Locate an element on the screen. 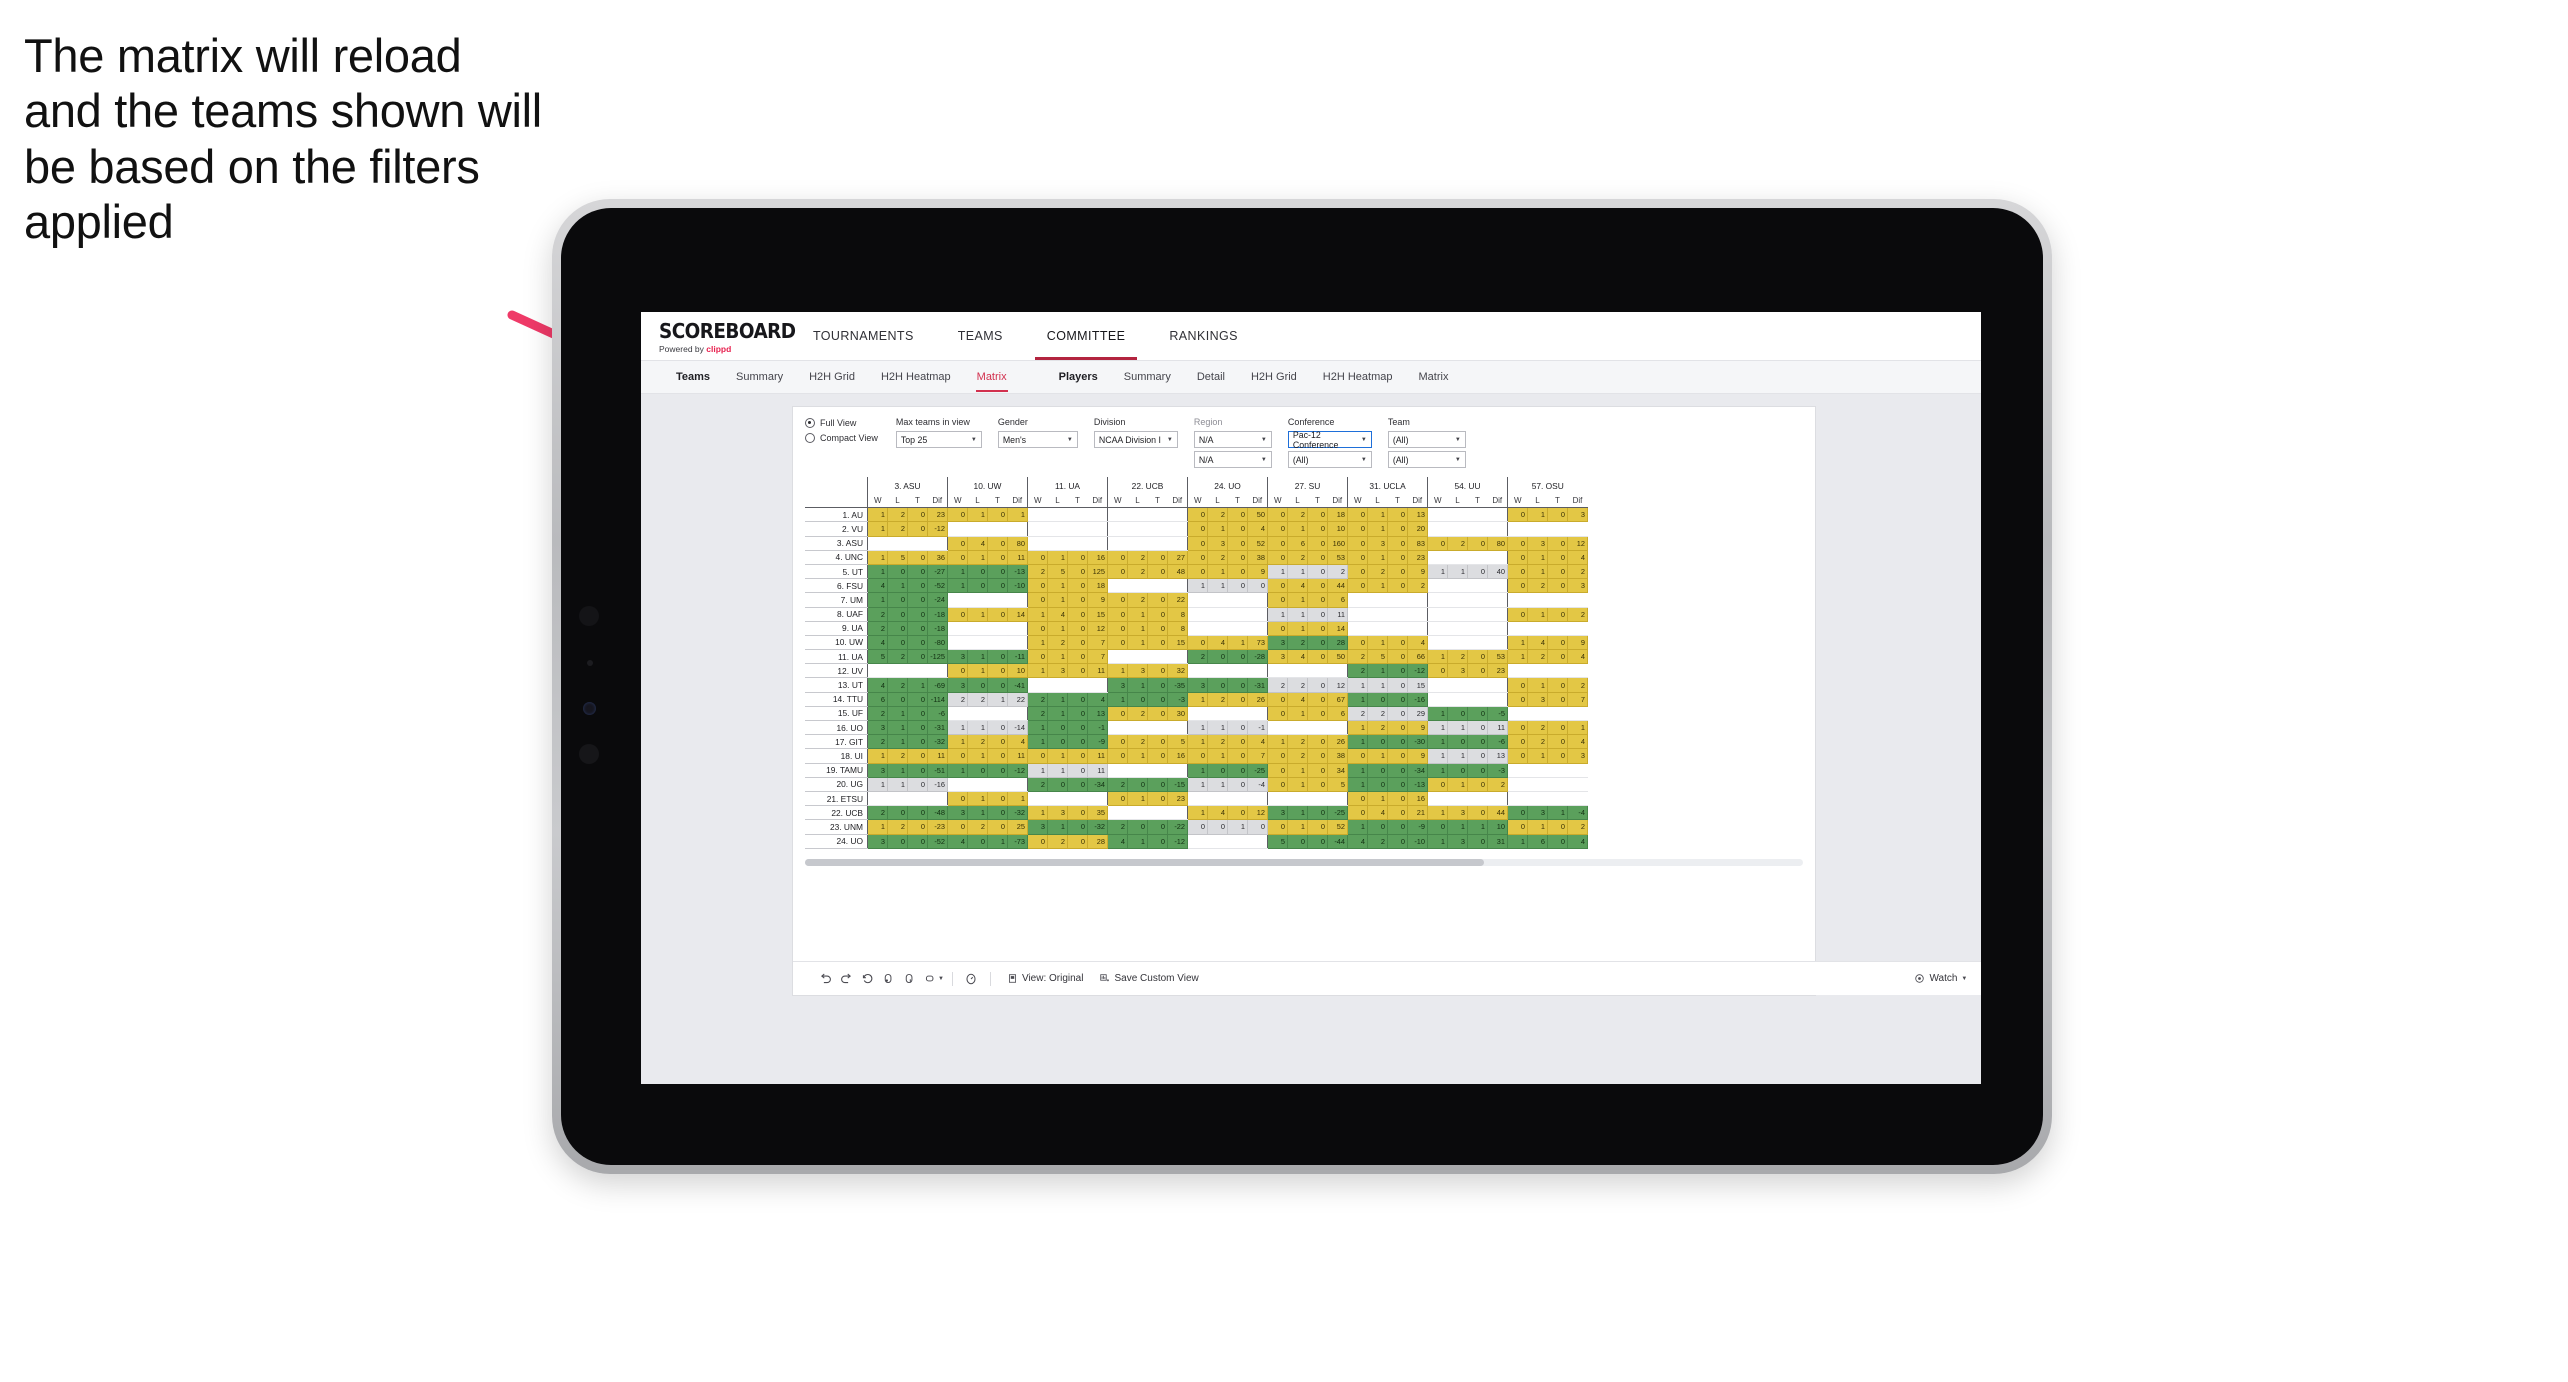  matrix-cell: 9 is located at coordinates (1257, 572).